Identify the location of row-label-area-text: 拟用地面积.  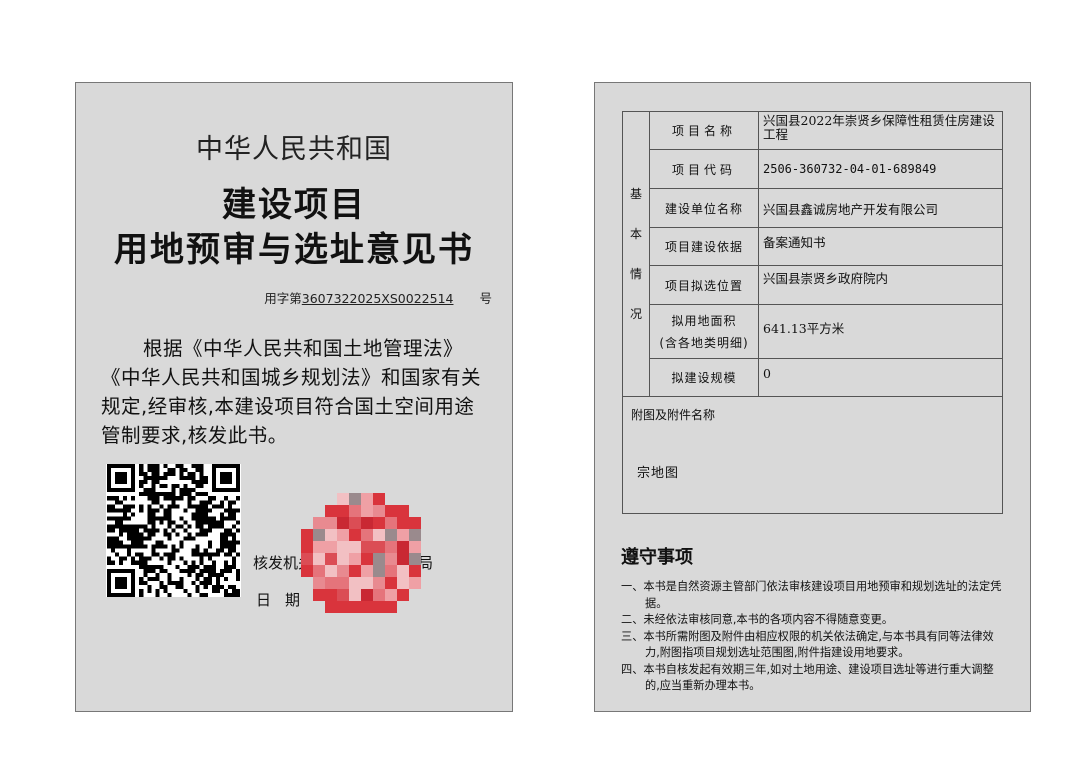
(704, 321).